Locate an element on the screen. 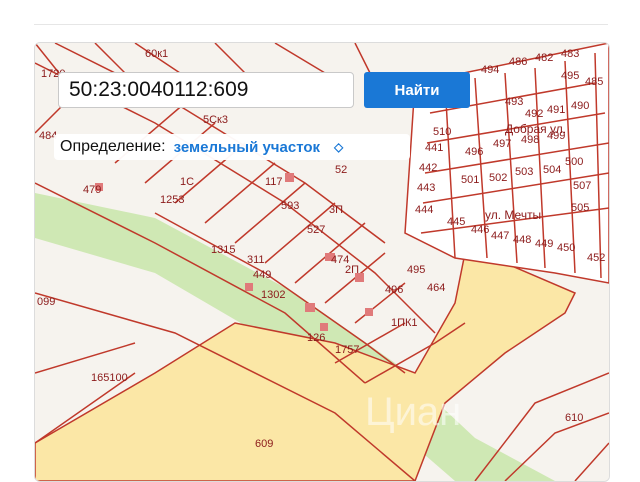 The width and height of the screenshot is (640, 482). svg-text: 126 is located at coordinates (316, 338).